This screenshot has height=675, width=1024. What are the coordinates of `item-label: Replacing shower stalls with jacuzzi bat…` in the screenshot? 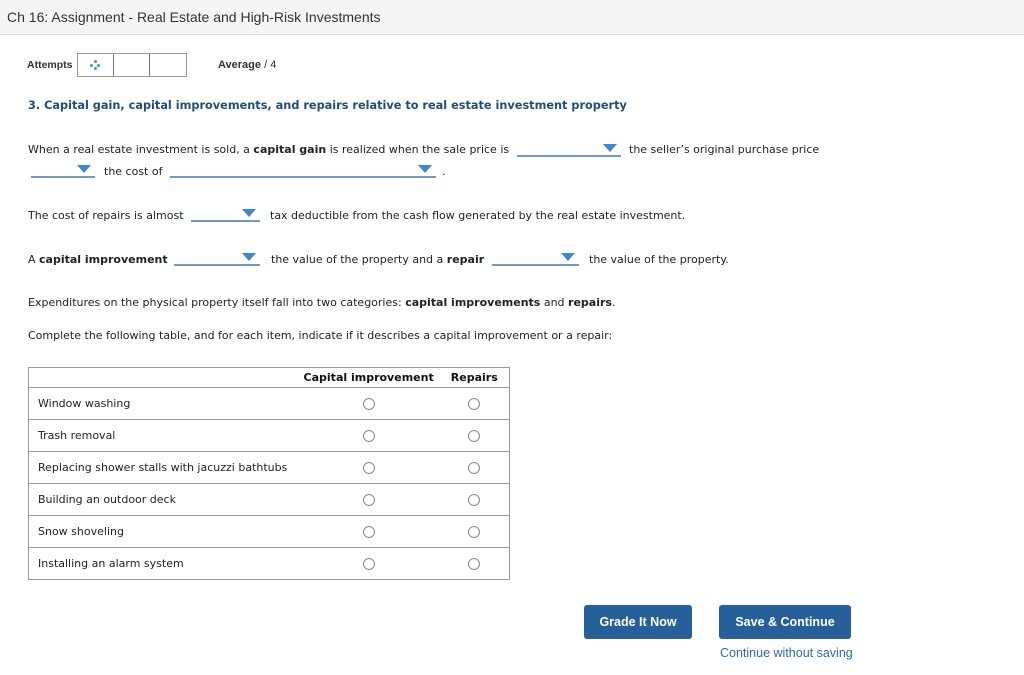 It's located at (163, 467).